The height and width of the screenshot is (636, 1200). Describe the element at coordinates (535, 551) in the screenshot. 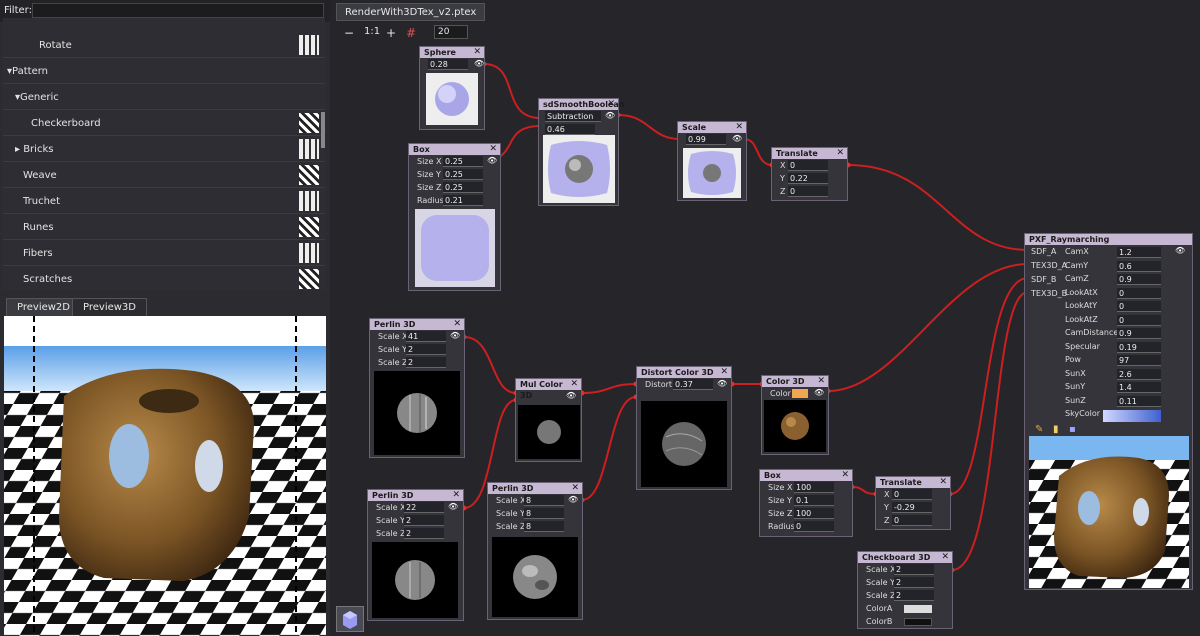

I see `node-perlin-3d: Perlin 3D ✕ Scale X 8 👁 Scale Y8 Scale Z8` at that location.